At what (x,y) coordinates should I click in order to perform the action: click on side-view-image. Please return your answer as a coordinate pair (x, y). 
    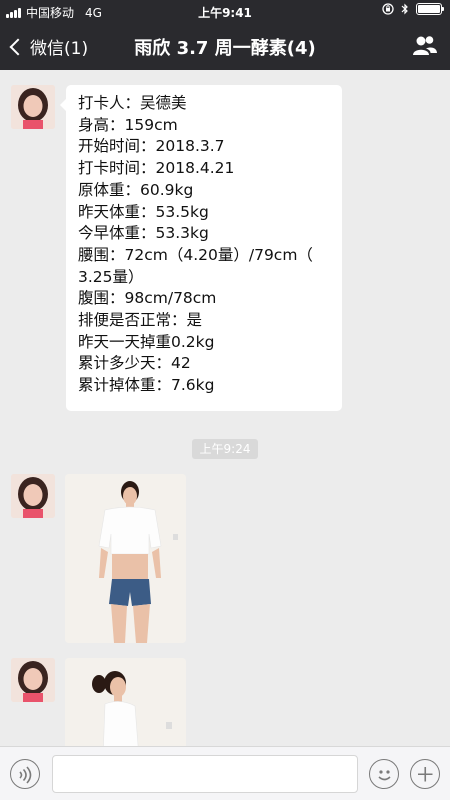
    Looking at the image, I should click on (125, 702).